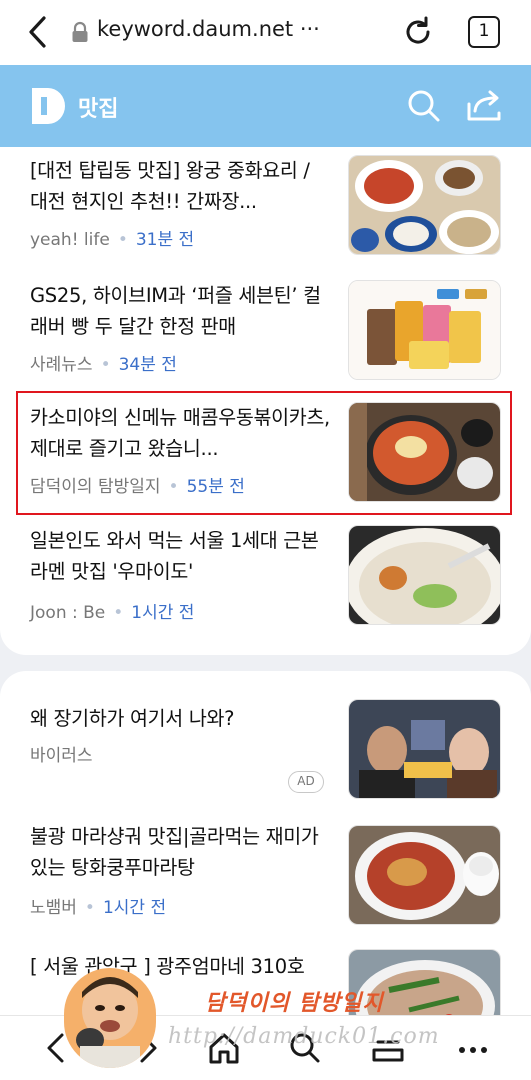 This screenshot has height=1080, width=531. Describe the element at coordinates (53, 908) in the screenshot. I see `item-source: 노뱀버` at that location.